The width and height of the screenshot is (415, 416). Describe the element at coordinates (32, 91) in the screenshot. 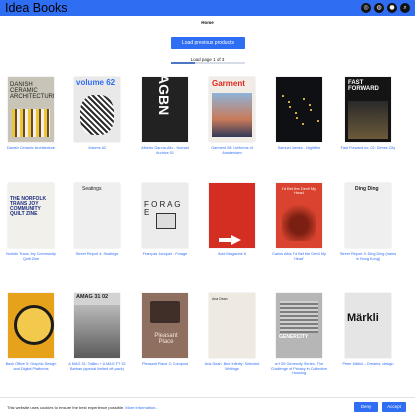

I see `cover-title-text: DANISH CERAMIC ARCHITECTURE` at that location.